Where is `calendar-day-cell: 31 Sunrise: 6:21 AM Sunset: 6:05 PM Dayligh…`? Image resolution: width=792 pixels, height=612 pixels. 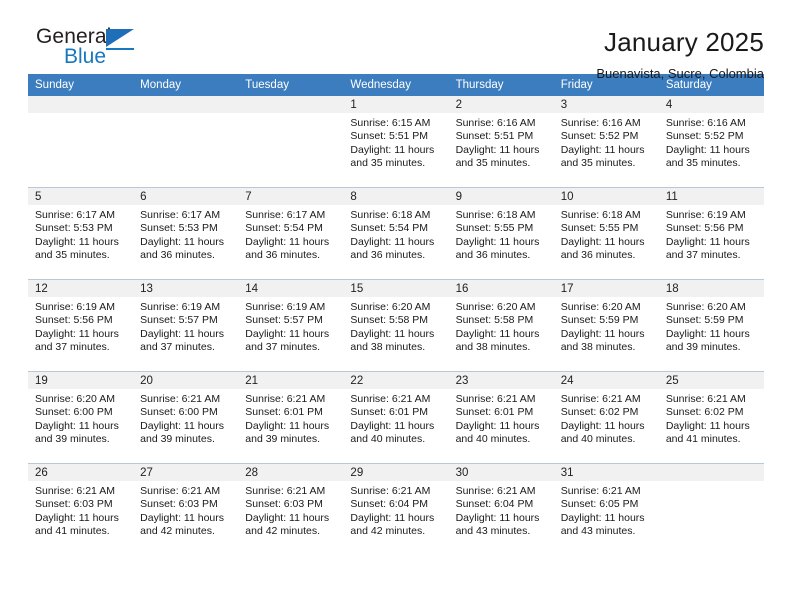
calendar-day-cell: 31 Sunrise: 6:21 AM Sunset: 6:05 PM Dayligh… is located at coordinates (606, 509).